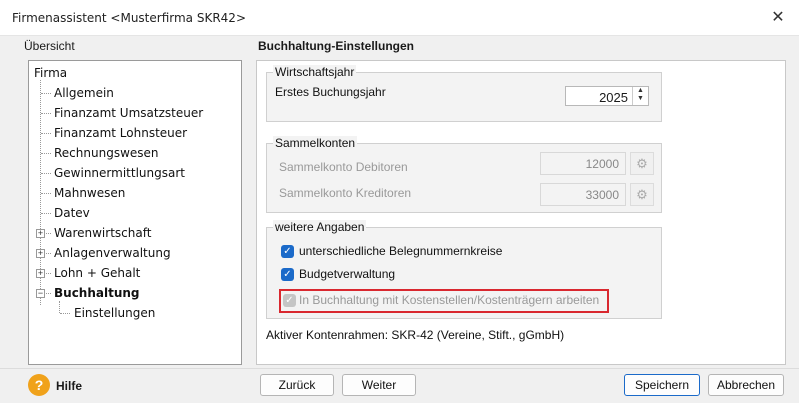 The width and height of the screenshot is (799, 403). I want to click on belegnummernkreise-label: unterschiedliche Belegnummernkreise, so click(400, 251).